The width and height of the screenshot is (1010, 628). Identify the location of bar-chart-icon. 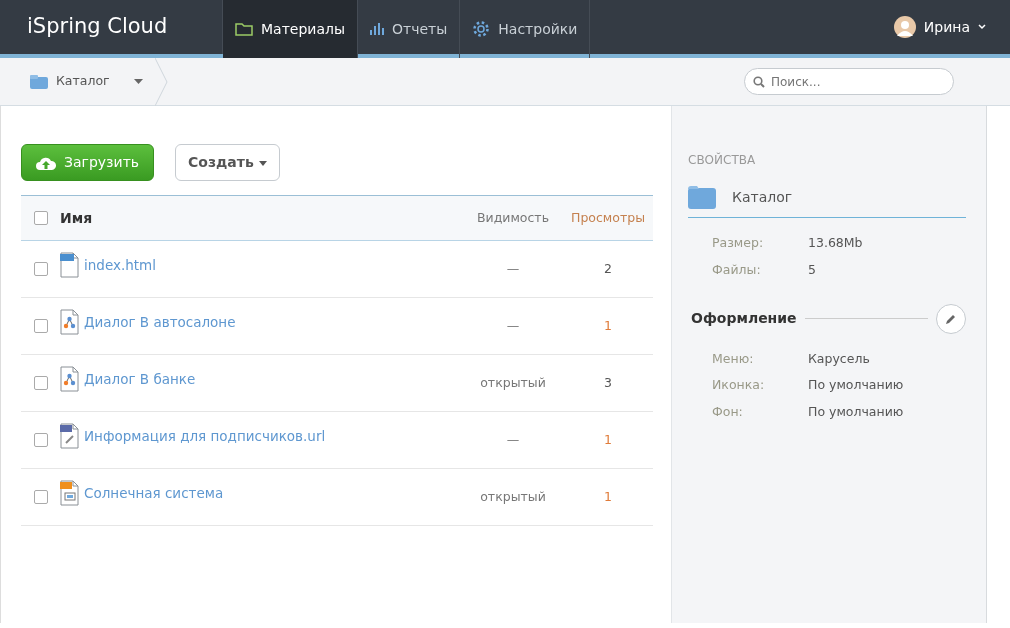
(377, 29).